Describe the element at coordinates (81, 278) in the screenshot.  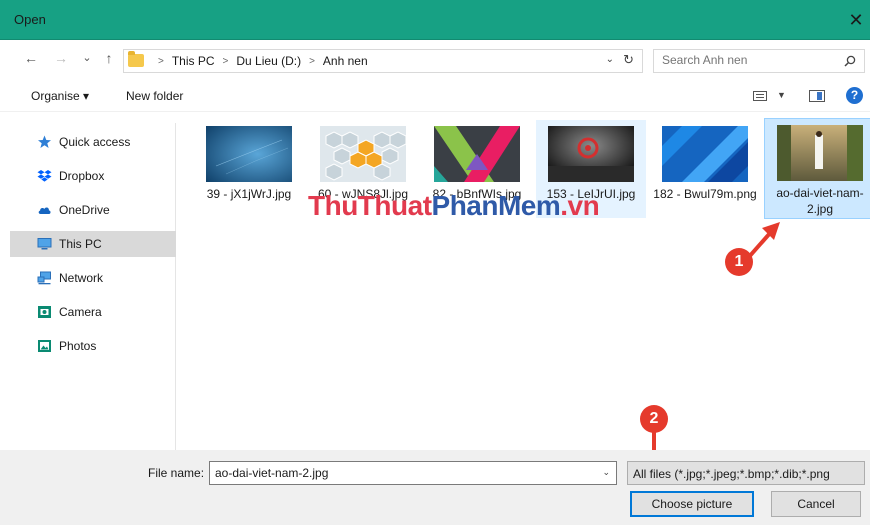
I see `sidebar-item-label: Network` at that location.